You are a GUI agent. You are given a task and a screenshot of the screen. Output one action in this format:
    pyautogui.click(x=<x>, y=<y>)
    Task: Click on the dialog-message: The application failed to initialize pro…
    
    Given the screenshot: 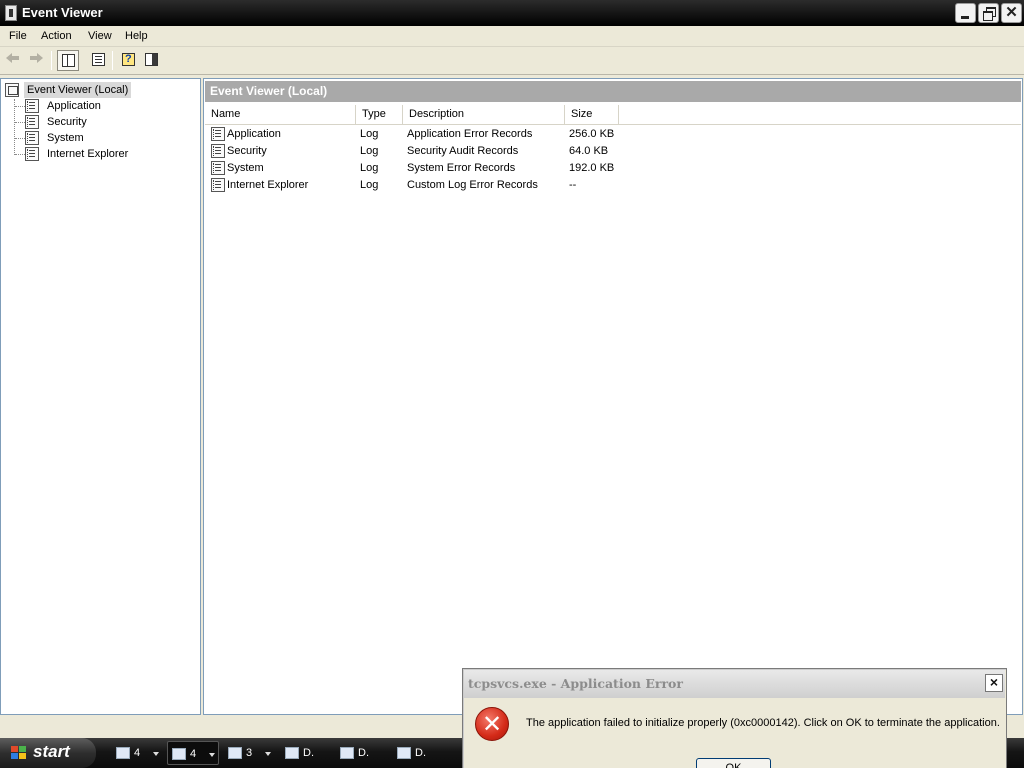 What is the action you would take?
    pyautogui.click(x=763, y=723)
    